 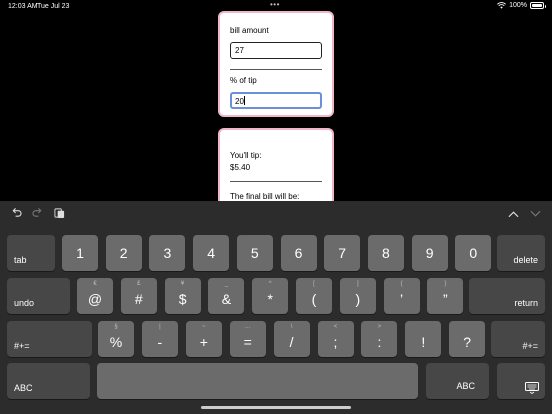 What do you see at coordinates (160, 342) in the screenshot?
I see `key-label: -` at bounding box center [160, 342].